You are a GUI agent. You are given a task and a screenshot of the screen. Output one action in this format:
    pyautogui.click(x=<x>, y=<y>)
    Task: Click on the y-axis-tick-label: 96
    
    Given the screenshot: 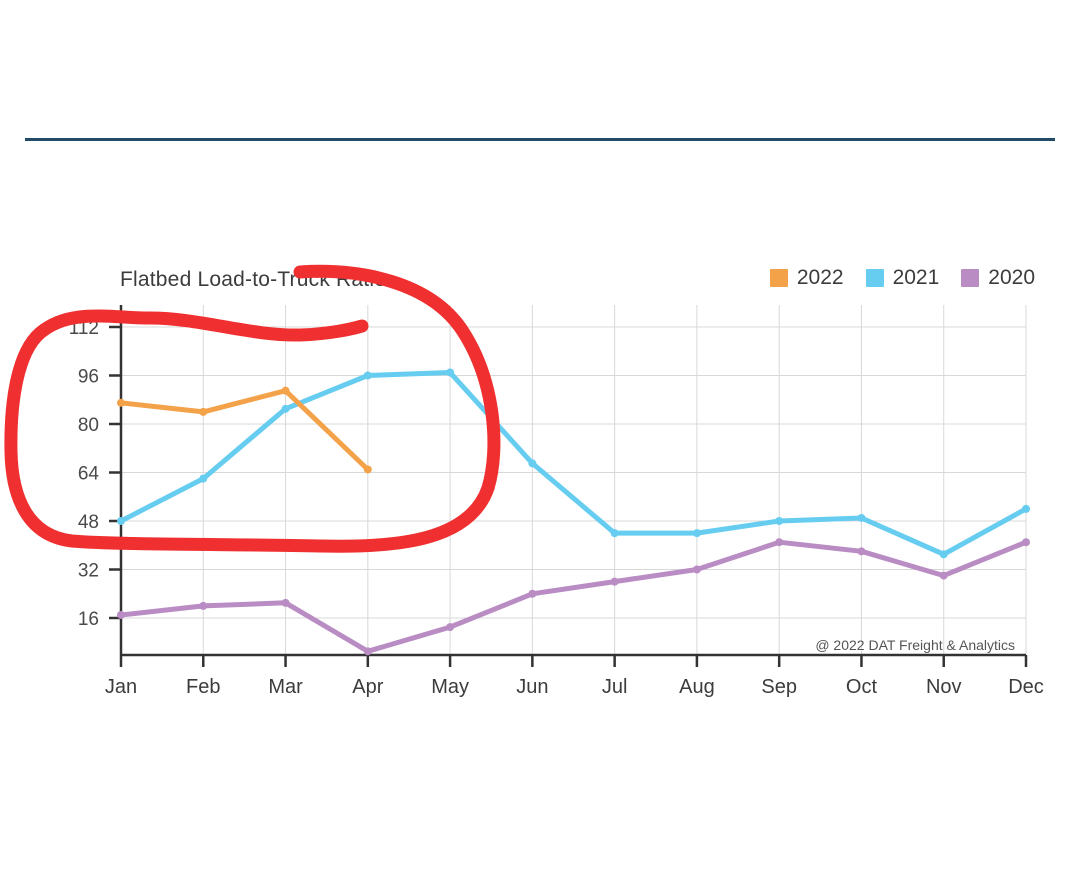 What is the action you would take?
    pyautogui.click(x=88, y=377)
    